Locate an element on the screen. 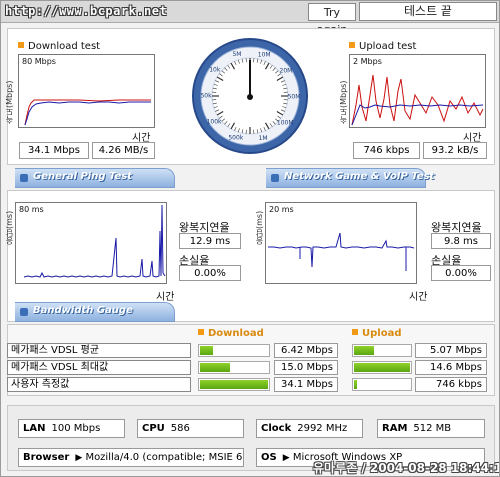  game-graph: 20 ms is located at coordinates (341, 243).